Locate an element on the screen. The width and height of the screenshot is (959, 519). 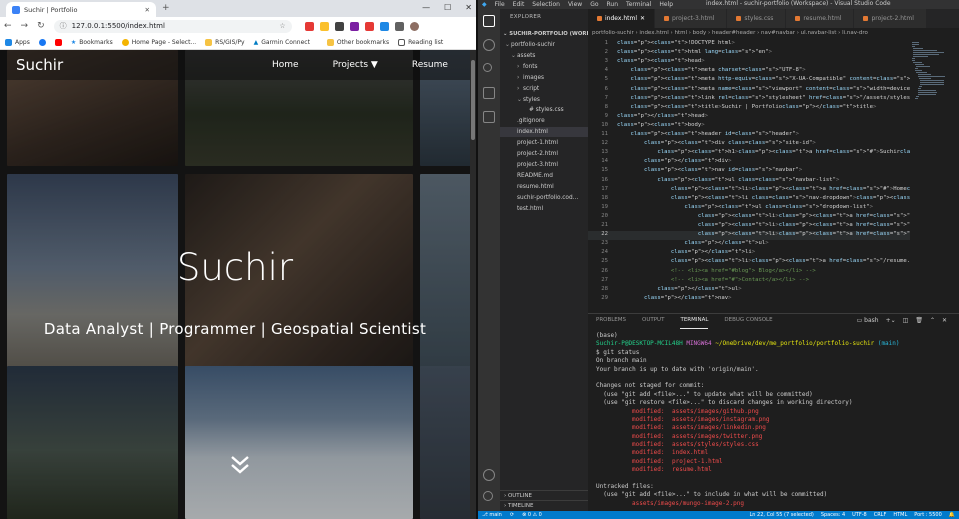
tree-item: ⌄portfolio-suchir is located at coordinates (544, 45).